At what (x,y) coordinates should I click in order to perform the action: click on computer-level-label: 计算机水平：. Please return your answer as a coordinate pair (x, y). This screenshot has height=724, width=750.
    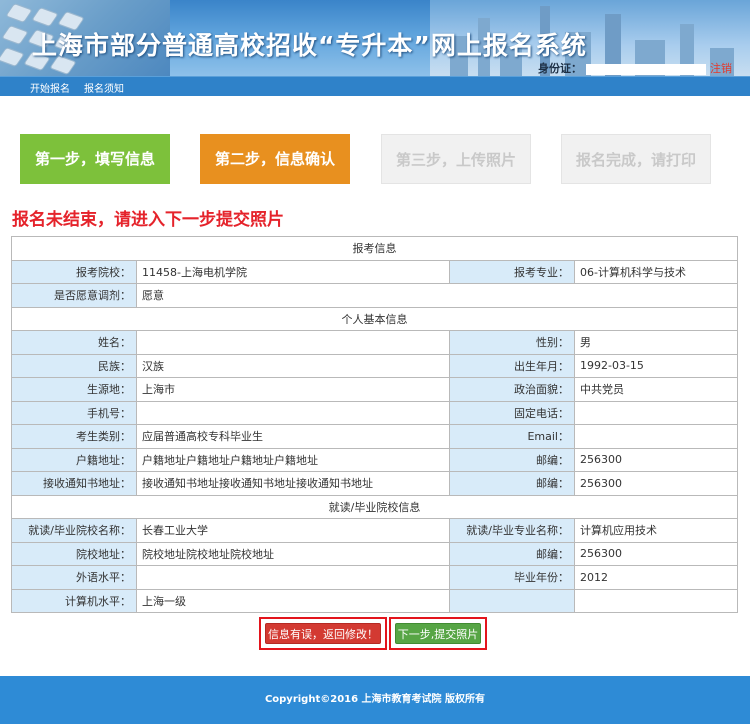
    Looking at the image, I should click on (74, 600).